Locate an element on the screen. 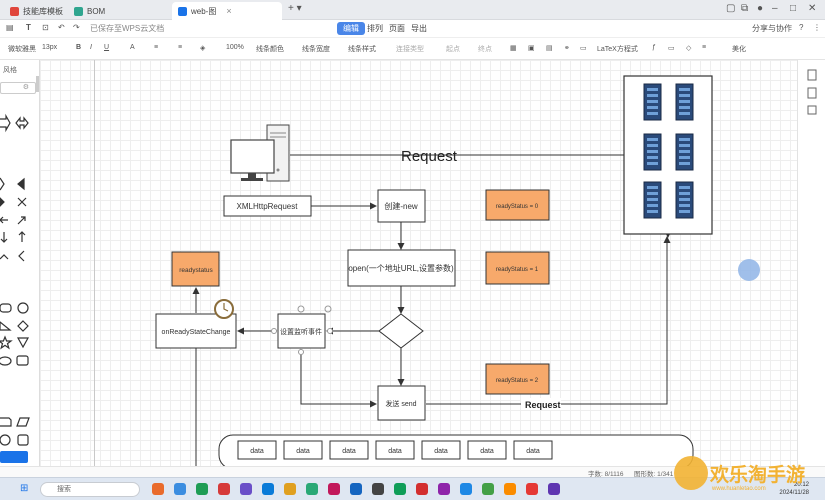 Image resolution: width=825 pixels, height=500 pixels. arrow-right-shape is located at coordinates (5, 123).